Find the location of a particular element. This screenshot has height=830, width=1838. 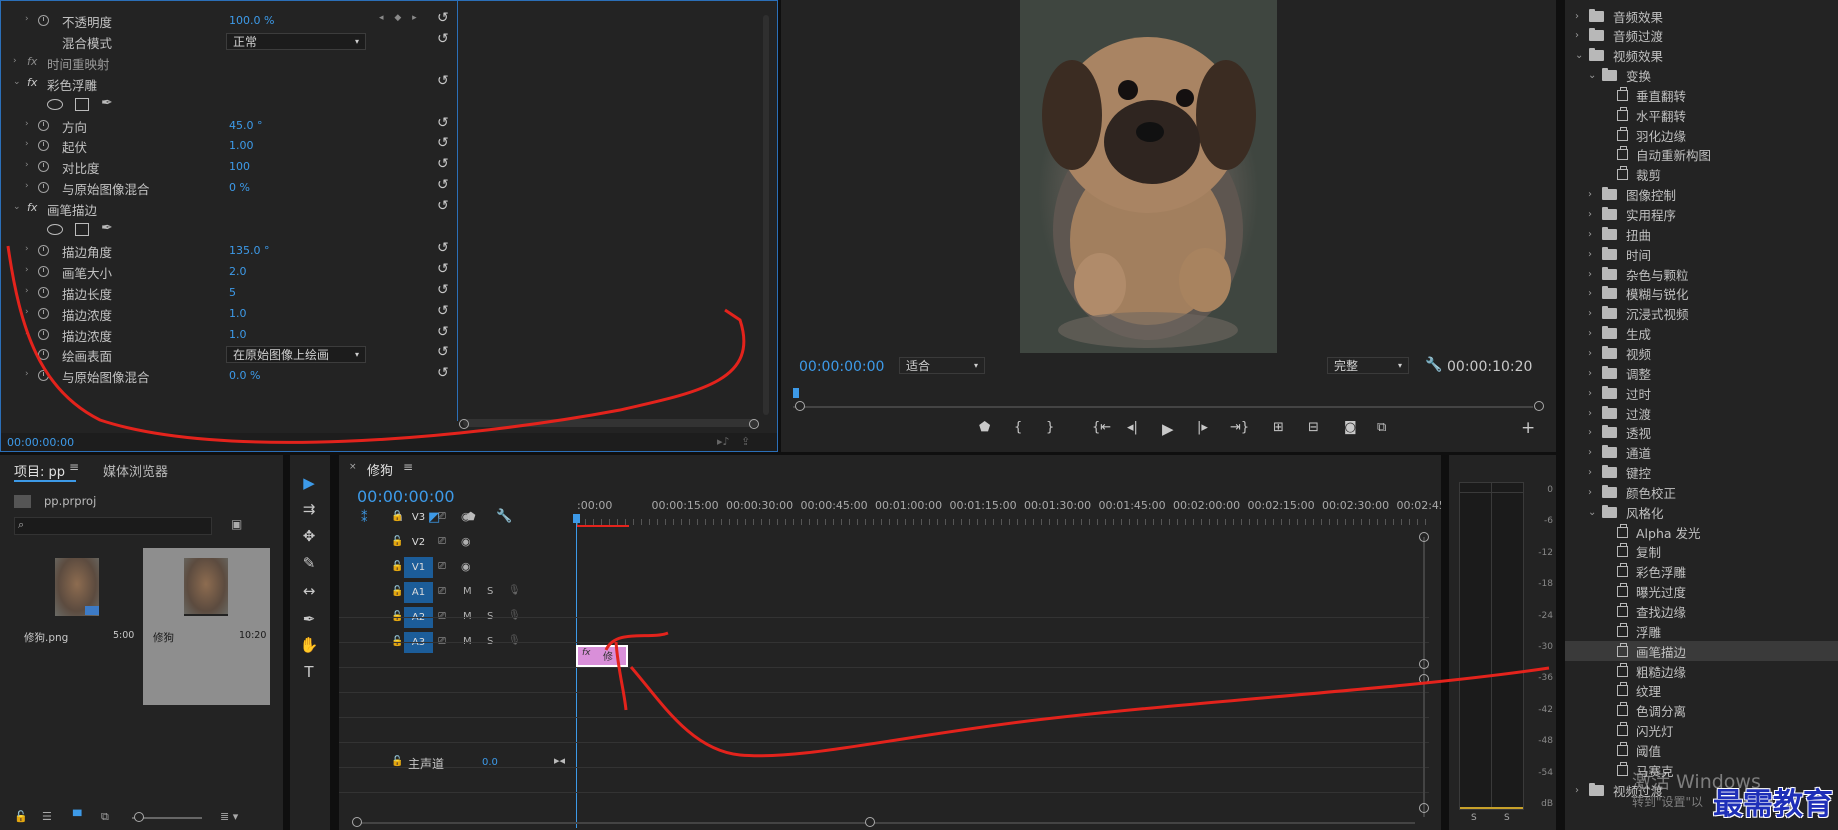

param-dropdown: 在原始图像上绘画 ▾ is located at coordinates (296, 355).